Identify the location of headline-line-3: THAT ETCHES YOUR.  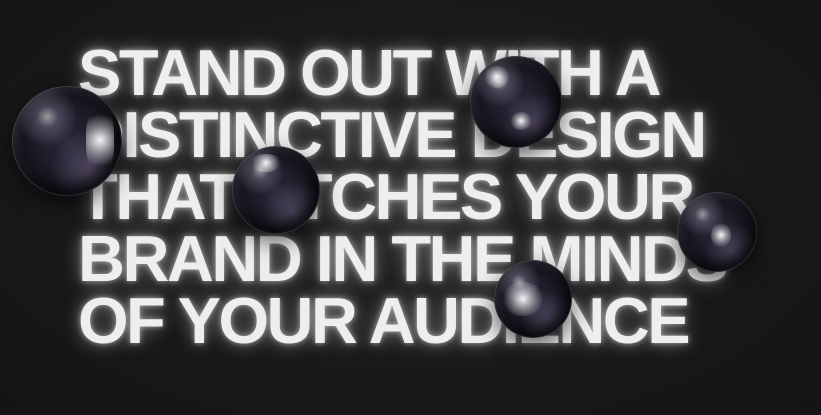
(386, 196).